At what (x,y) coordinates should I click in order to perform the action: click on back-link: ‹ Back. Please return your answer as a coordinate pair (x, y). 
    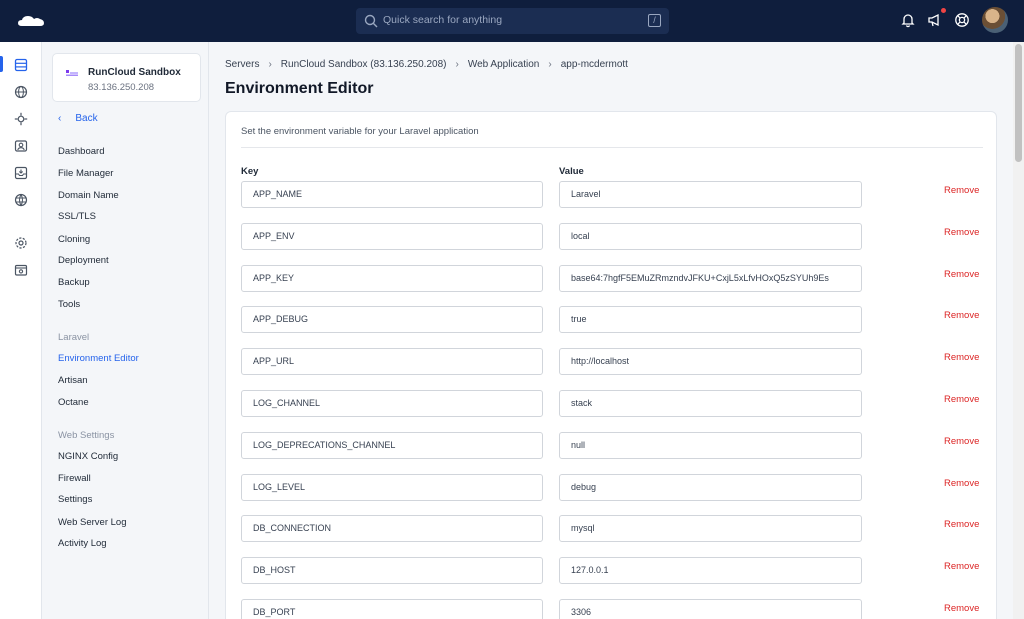
    Looking at the image, I should click on (78, 118).